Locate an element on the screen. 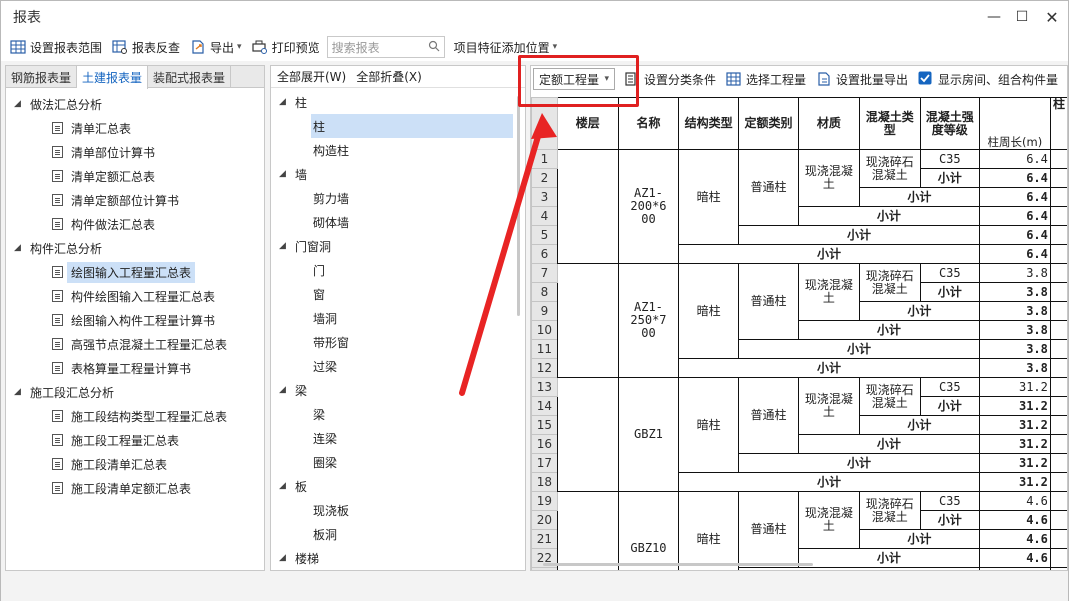 The width and height of the screenshot is (1069, 601). tree-subitem: 带形窗 is located at coordinates (398, 342).